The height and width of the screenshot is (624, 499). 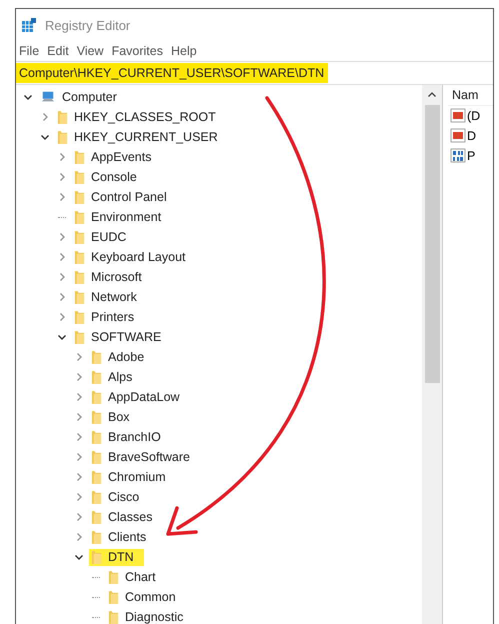 What do you see at coordinates (128, 477) in the screenshot?
I see `tree-item: Chromium` at bounding box center [128, 477].